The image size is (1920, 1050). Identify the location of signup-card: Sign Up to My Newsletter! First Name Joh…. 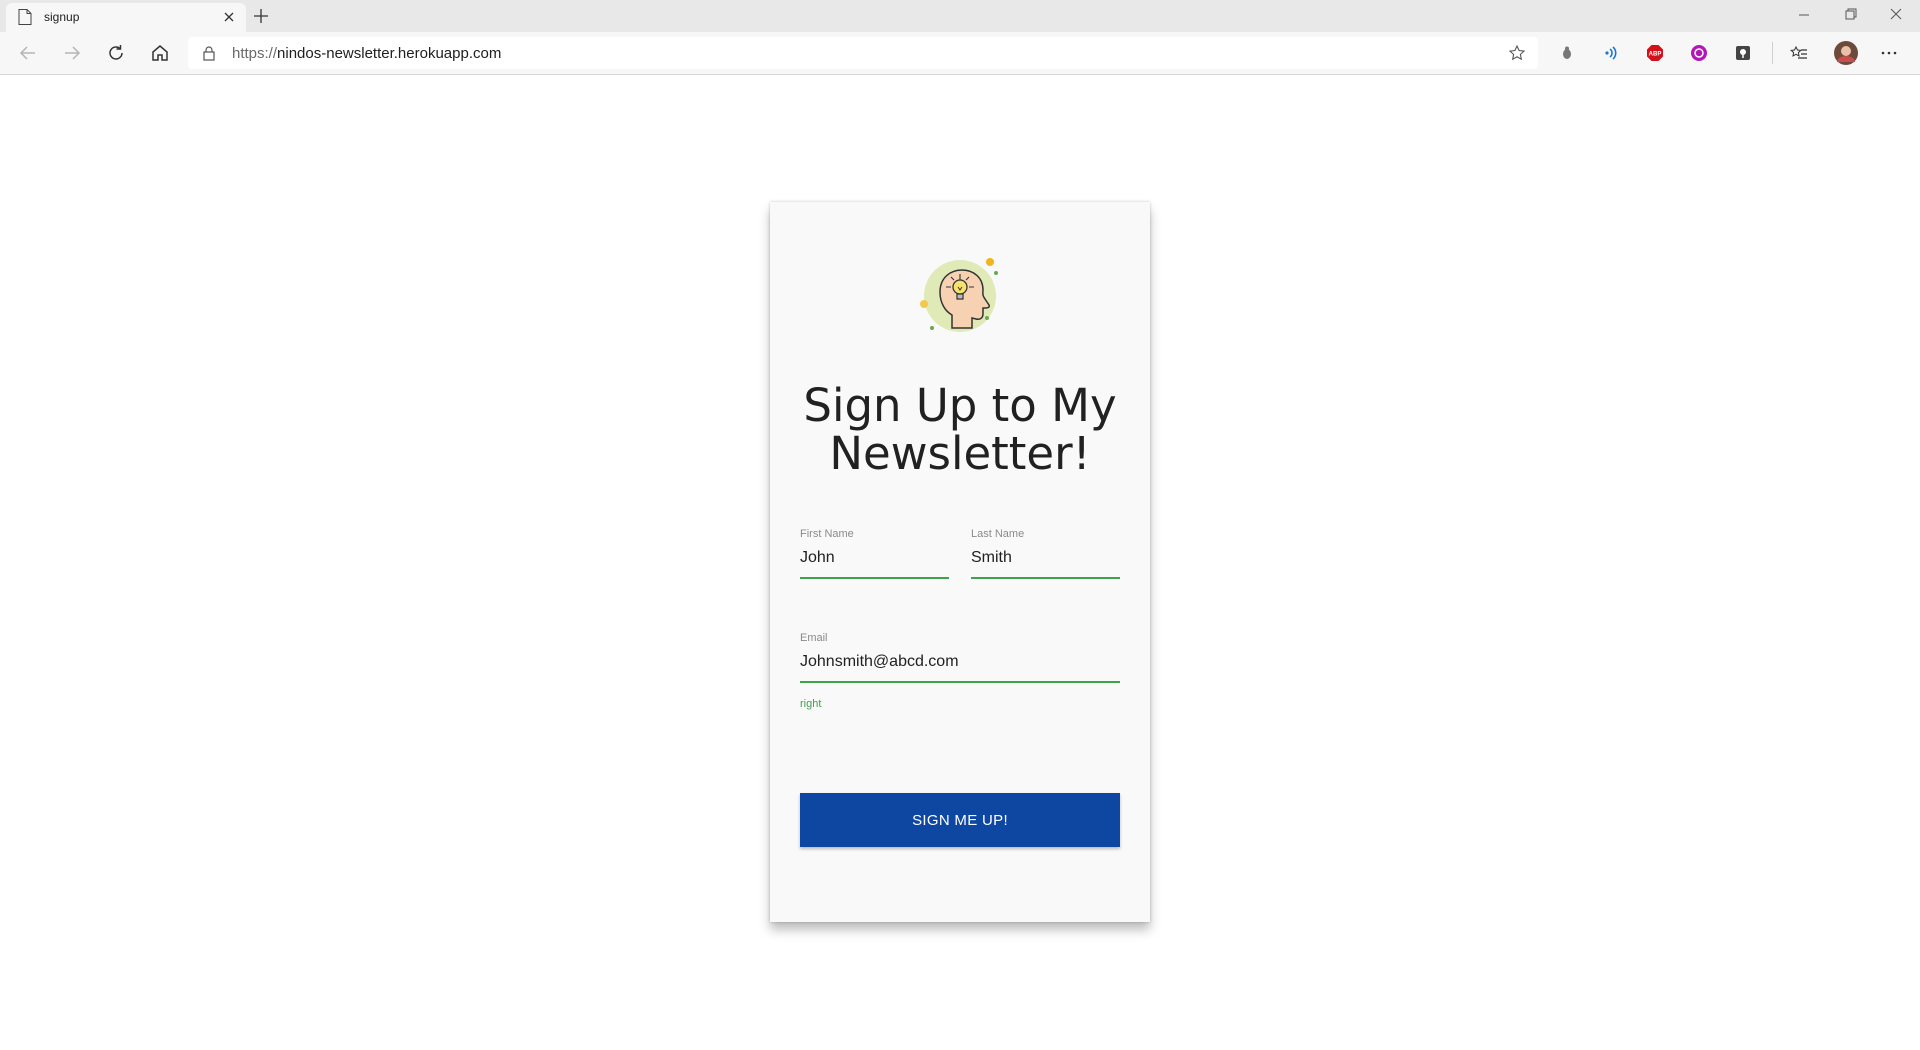
(960, 562).